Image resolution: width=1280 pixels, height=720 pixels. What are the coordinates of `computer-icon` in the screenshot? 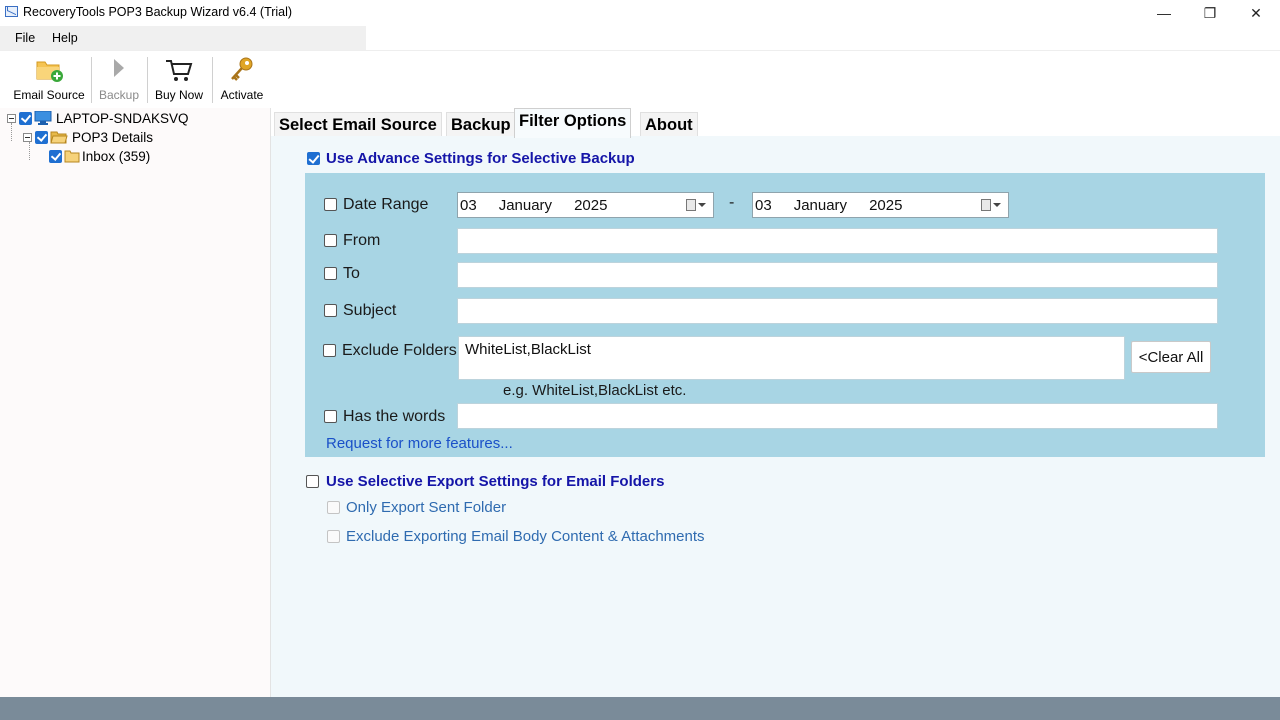 It's located at (43, 117).